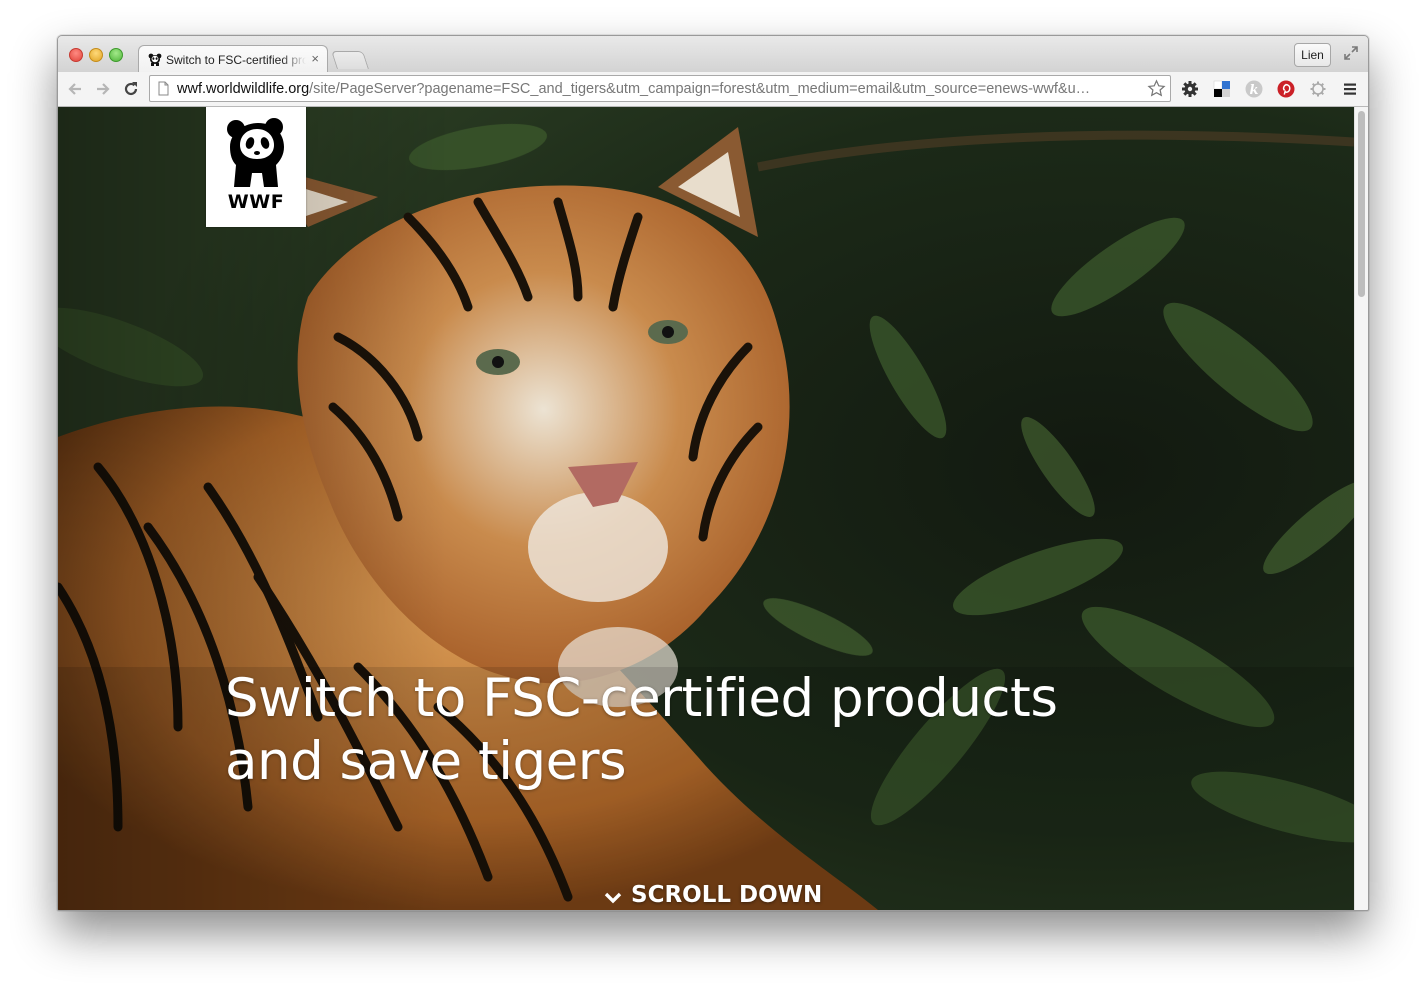 The image size is (1424, 988). Describe the element at coordinates (1350, 89) in the screenshot. I see `menu-icon` at that location.